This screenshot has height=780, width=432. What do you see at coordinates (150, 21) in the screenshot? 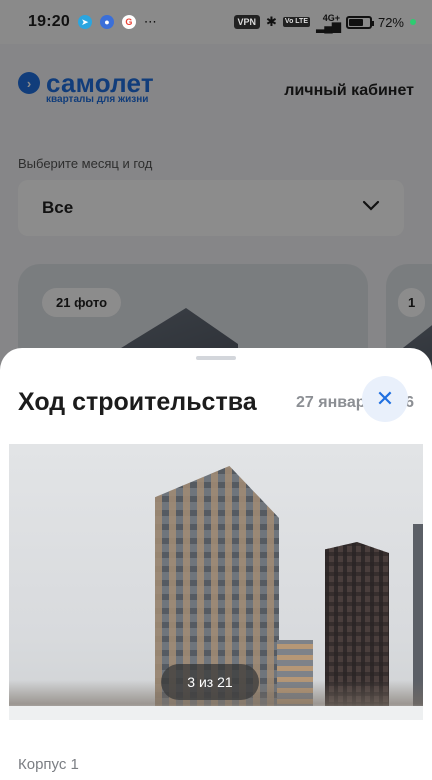
I see `more-icon: ⋯` at bounding box center [150, 21].